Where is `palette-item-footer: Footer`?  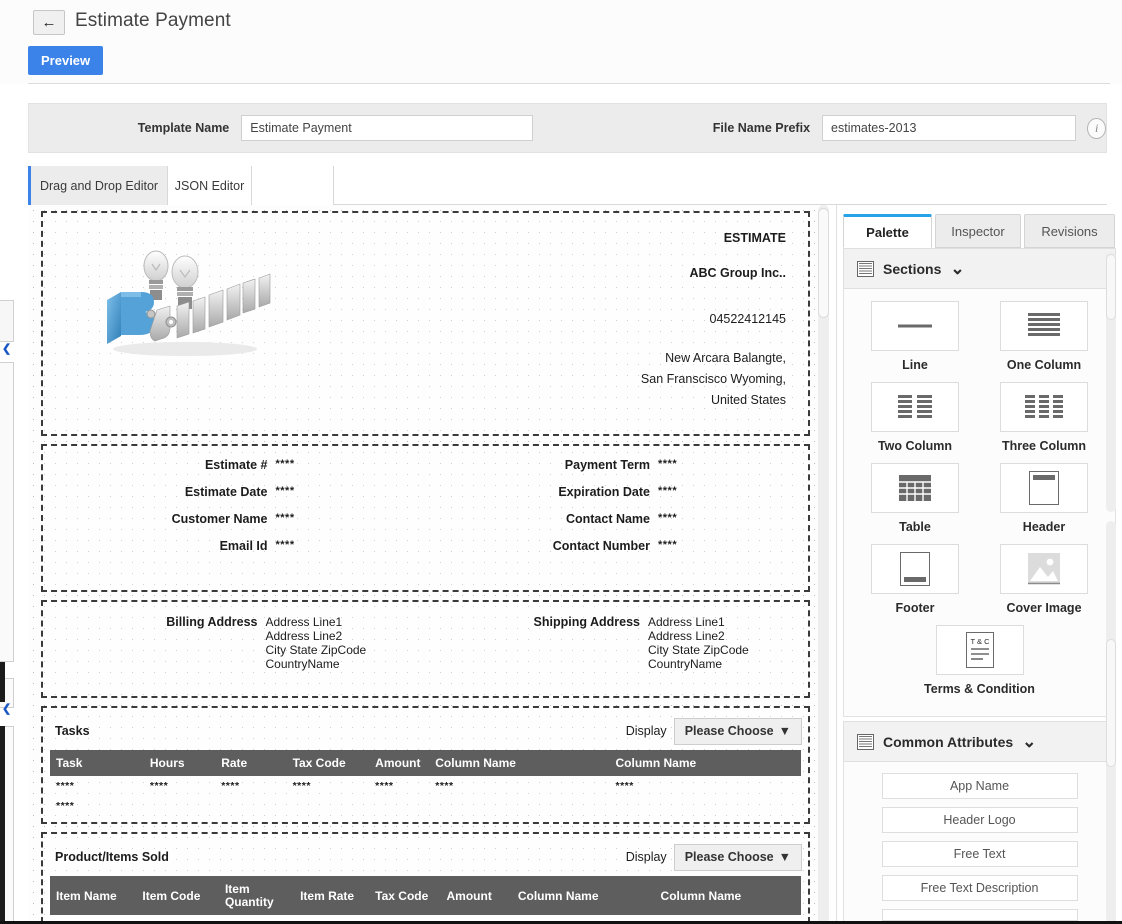 palette-item-footer: Footer is located at coordinates (915, 579).